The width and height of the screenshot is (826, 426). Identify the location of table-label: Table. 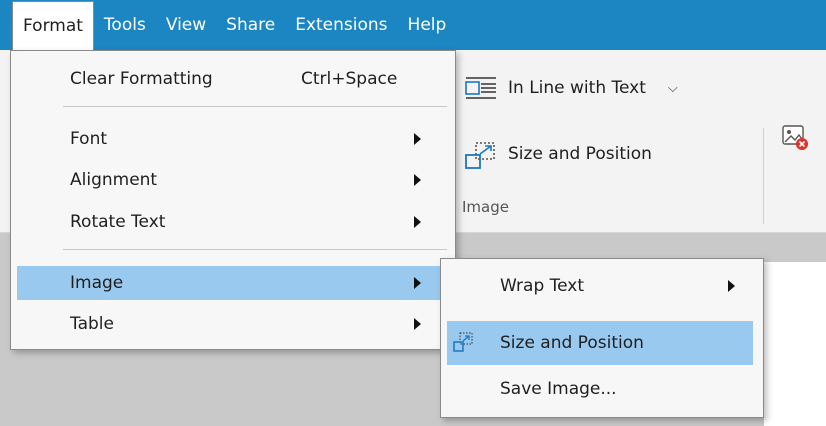
(92, 324).